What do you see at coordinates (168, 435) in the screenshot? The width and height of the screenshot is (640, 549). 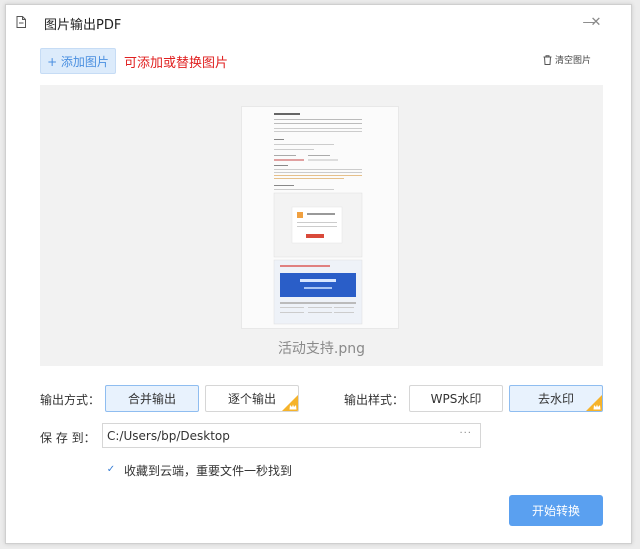 I see `save-path-value: C:/Users/bp/Desktop` at bounding box center [168, 435].